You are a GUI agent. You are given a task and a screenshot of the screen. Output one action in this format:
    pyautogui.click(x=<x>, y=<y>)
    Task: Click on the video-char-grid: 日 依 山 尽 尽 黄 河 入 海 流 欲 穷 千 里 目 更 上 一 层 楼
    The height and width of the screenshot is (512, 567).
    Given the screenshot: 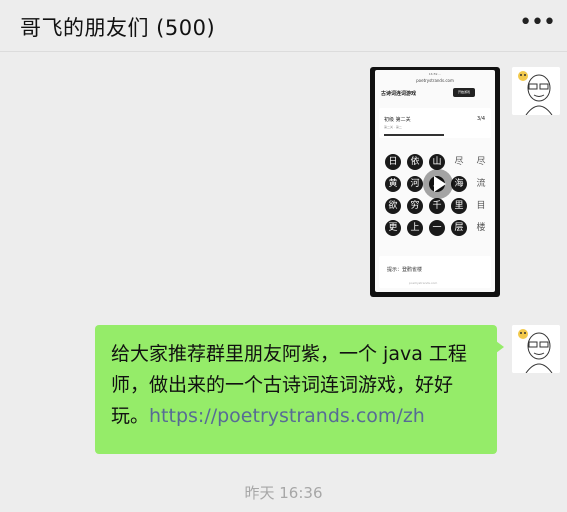 What is the action you would take?
    pyautogui.click(x=435, y=199)
    